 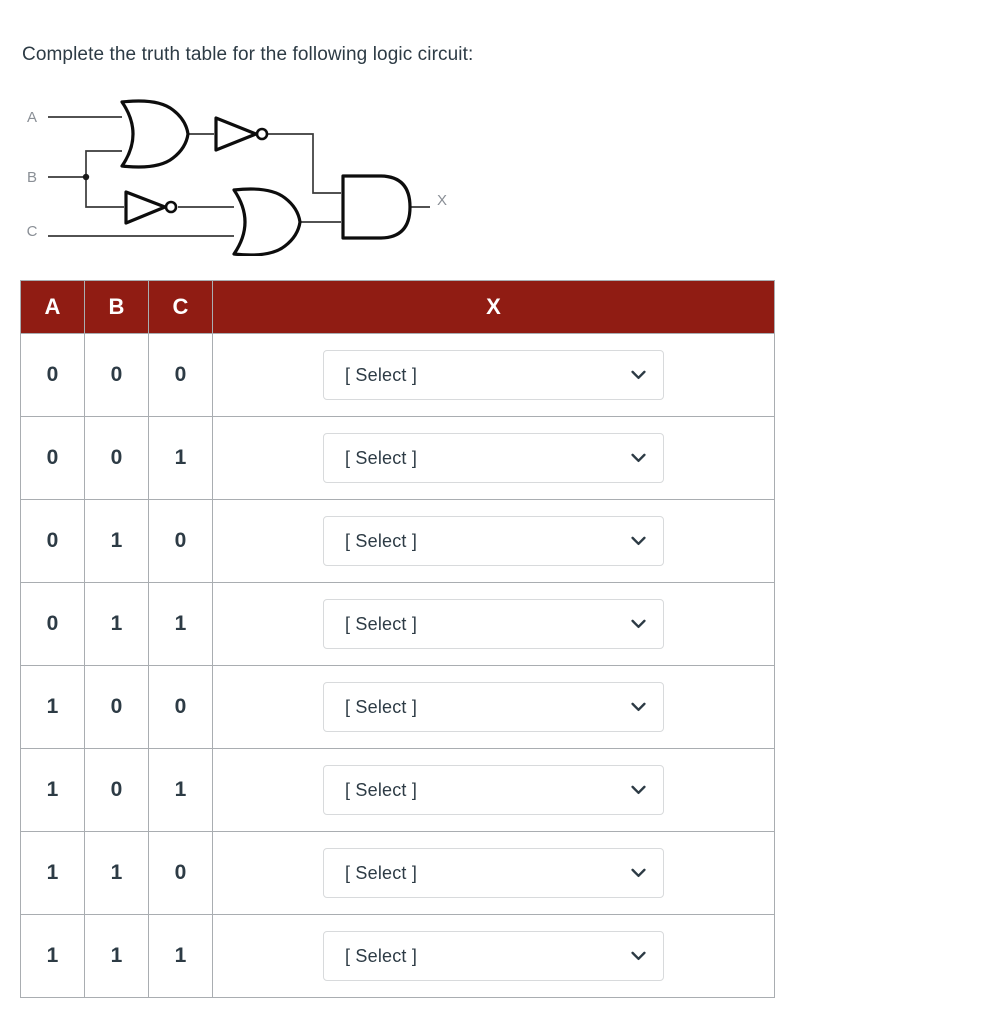 What do you see at coordinates (32, 117) in the screenshot?
I see `input-label-a: A` at bounding box center [32, 117].